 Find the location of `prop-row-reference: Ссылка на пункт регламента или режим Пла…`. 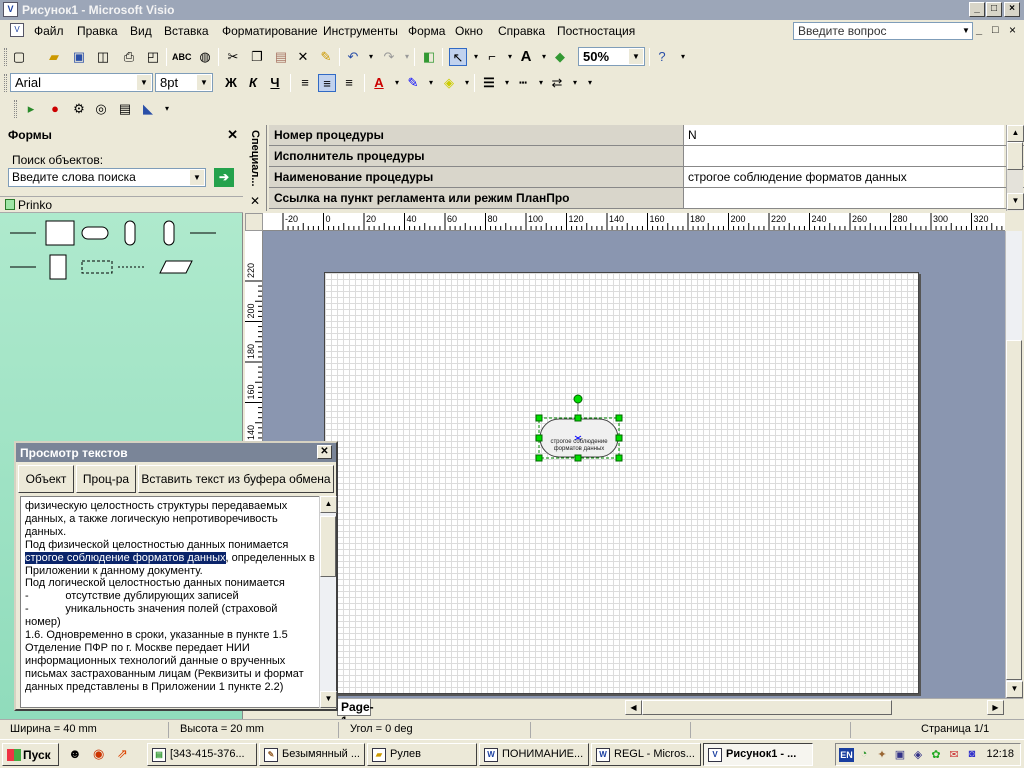

prop-row-reference: Ссылка на пункт регламента или режим Пла… is located at coordinates (646, 198).